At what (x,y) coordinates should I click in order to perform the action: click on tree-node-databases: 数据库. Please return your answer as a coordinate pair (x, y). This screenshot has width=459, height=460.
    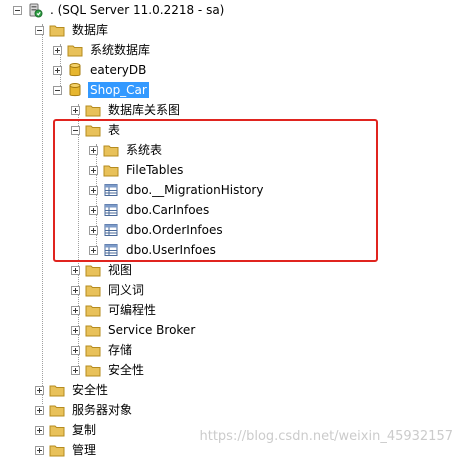
    Looking at the image, I should click on (72, 30).